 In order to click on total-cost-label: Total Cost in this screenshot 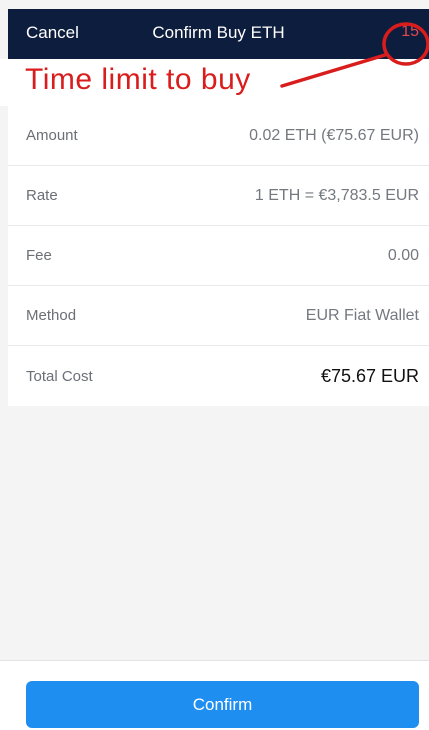, I will do `click(59, 376)`.